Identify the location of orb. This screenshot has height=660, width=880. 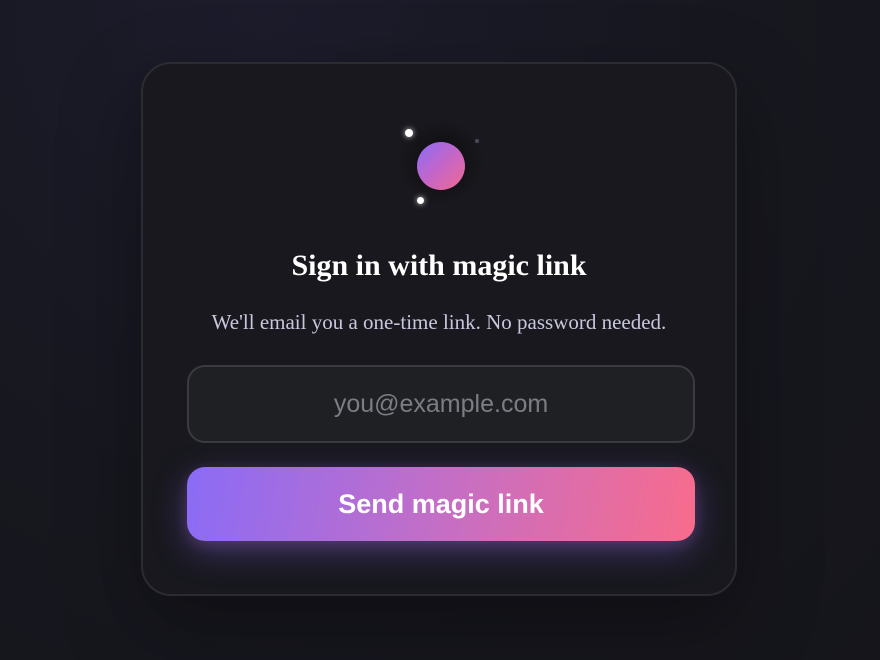
(441, 166).